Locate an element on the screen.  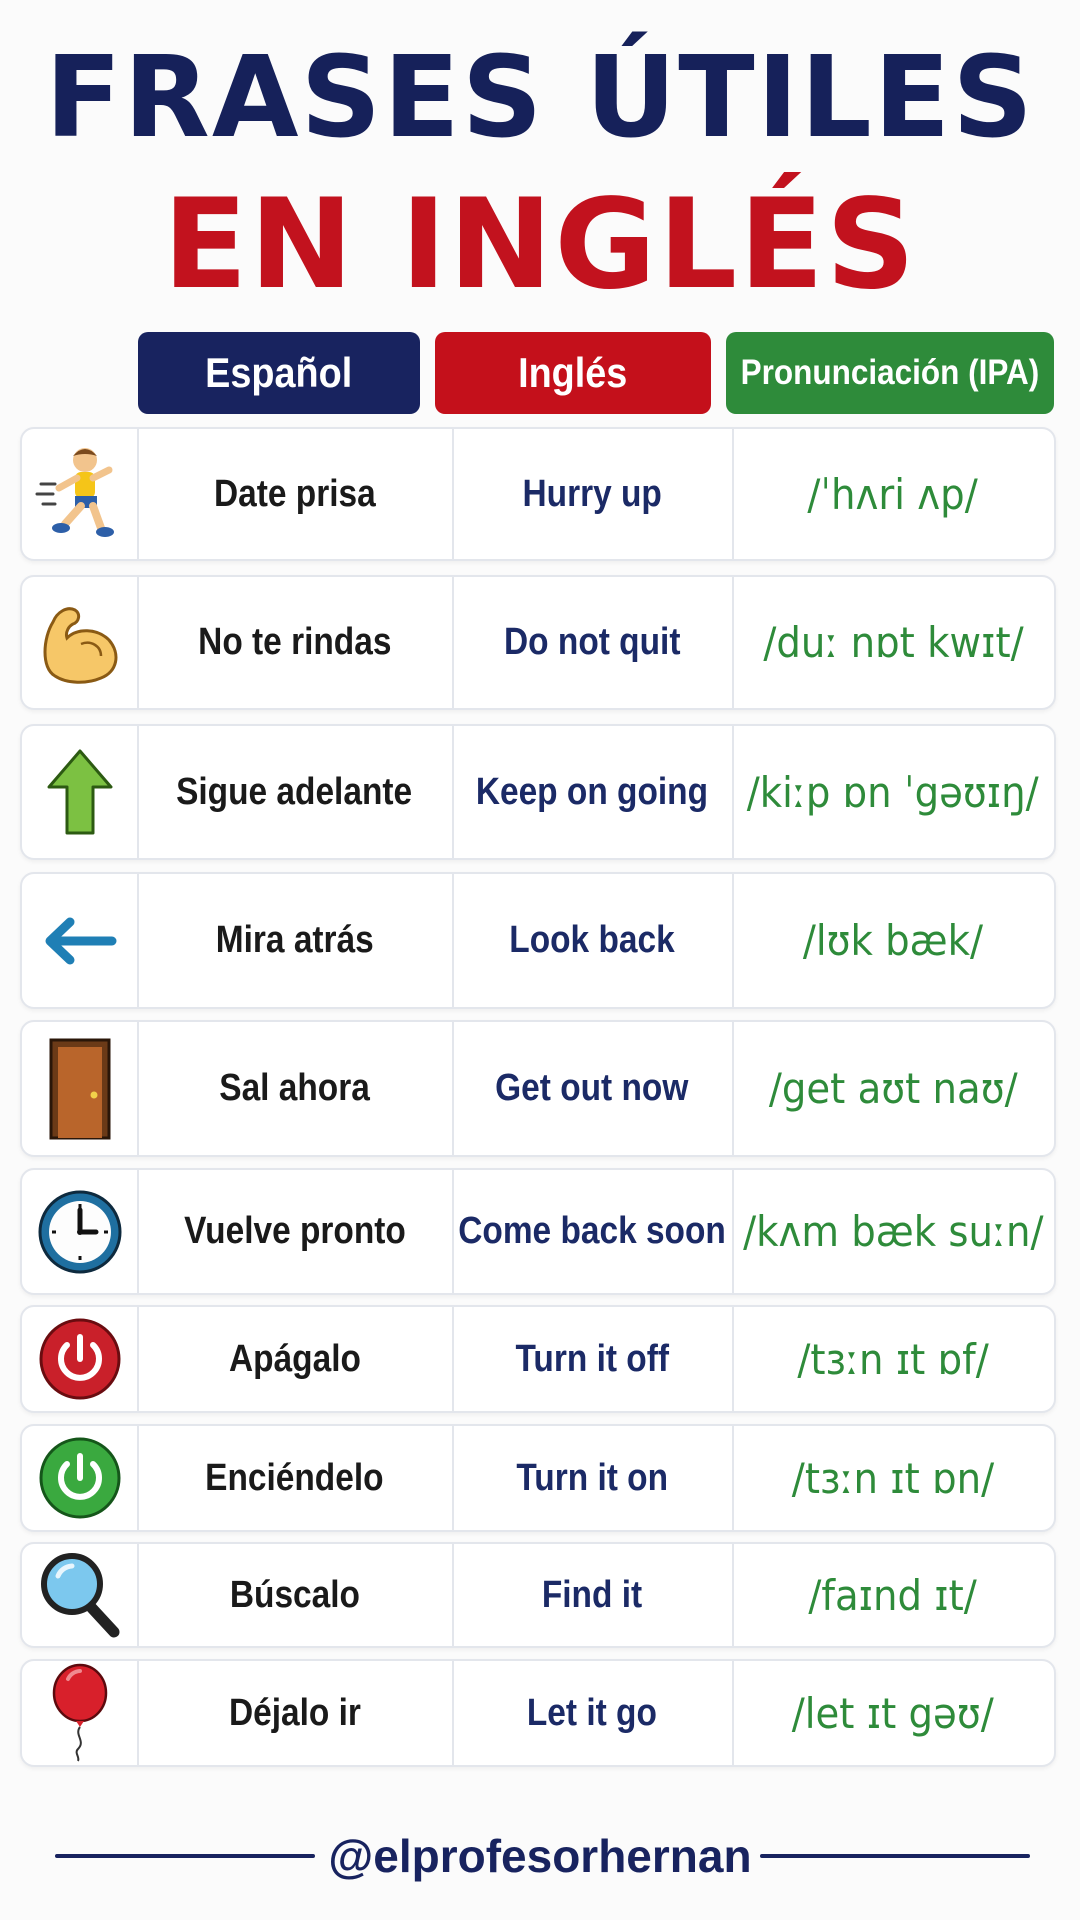
header-spanish: Español is located at coordinates (279, 373).